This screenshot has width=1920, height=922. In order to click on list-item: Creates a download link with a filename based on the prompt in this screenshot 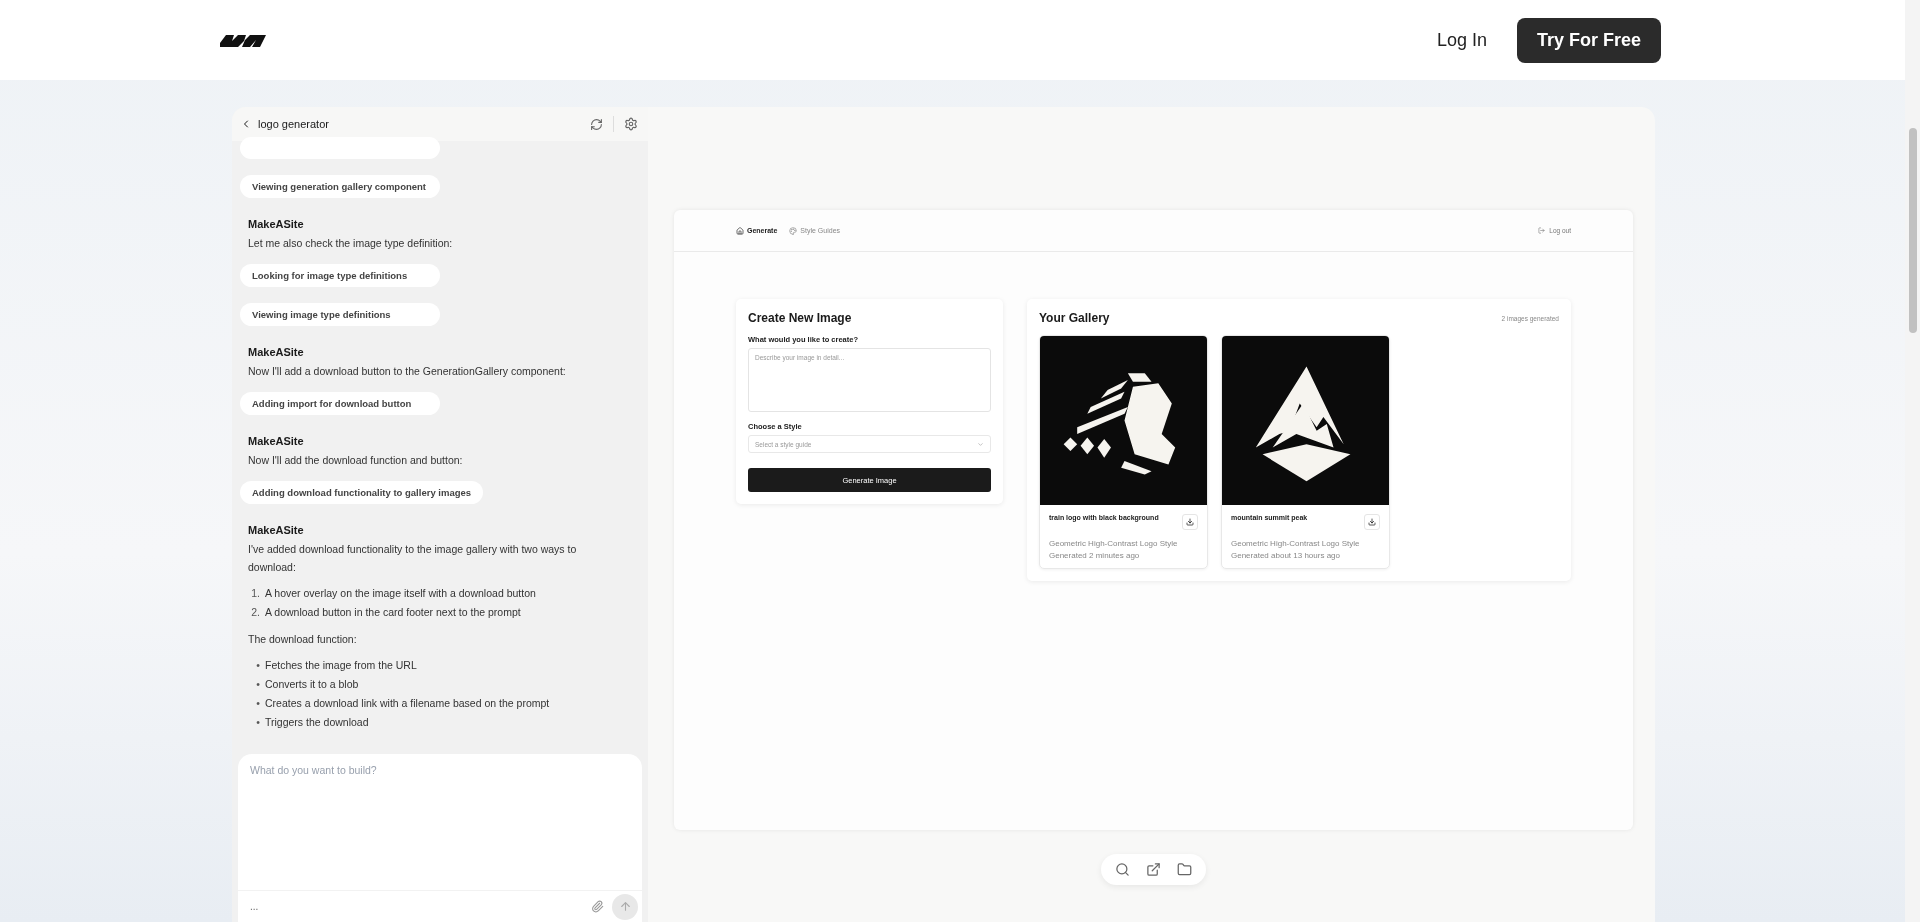, I will do `click(407, 703)`.